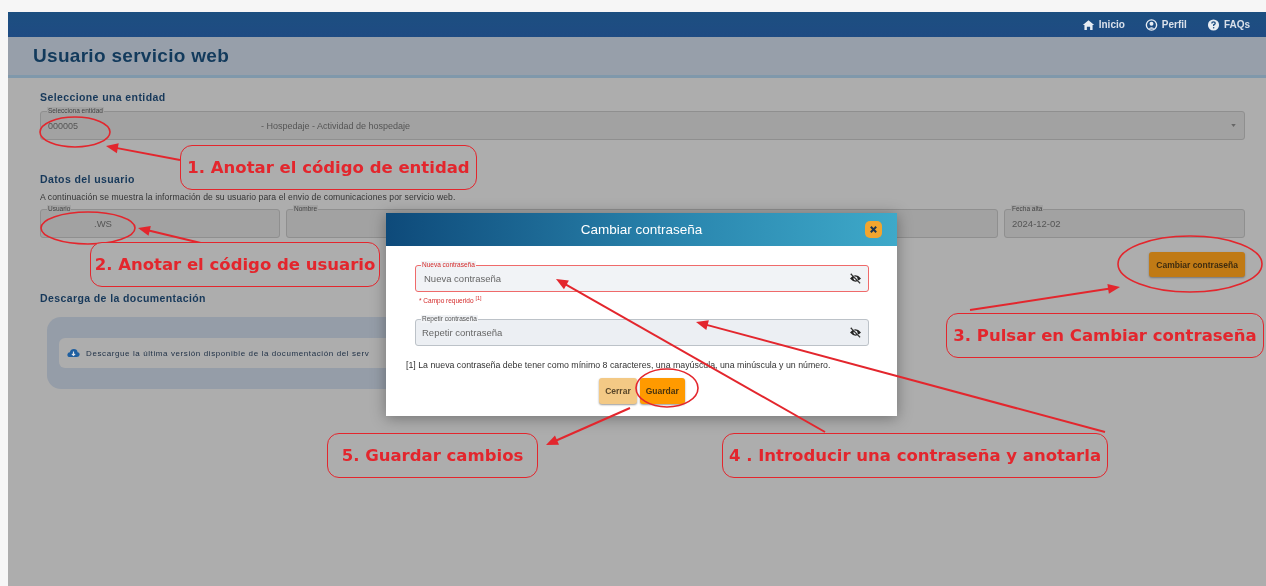 The width and height of the screenshot is (1266, 586). Describe the element at coordinates (915, 455) in the screenshot. I see `annotation-callout: 4 . Introducir una contraseña y anotarla` at that location.